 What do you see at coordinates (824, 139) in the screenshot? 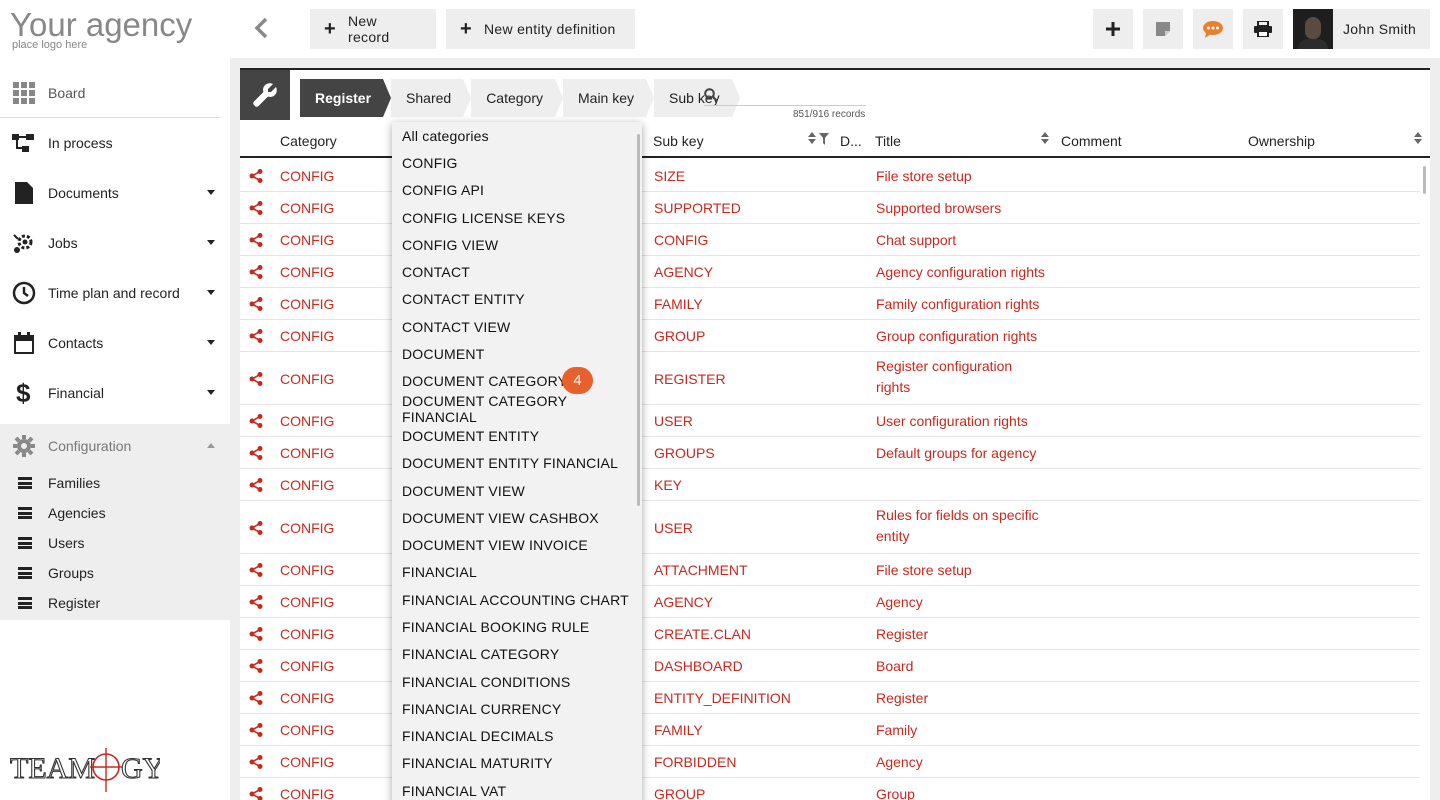
I see `filter-icon` at bounding box center [824, 139].